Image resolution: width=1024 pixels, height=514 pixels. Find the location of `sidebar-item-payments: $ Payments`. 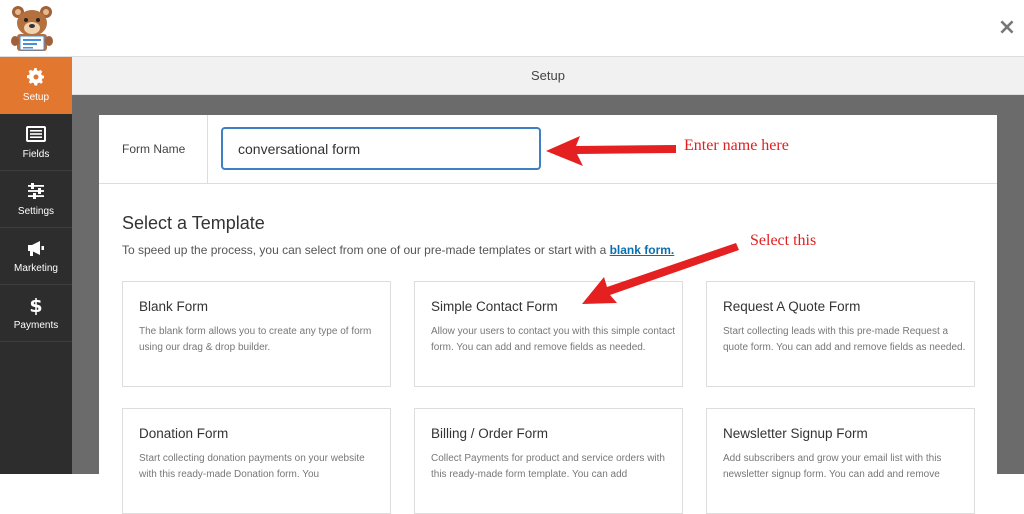

sidebar-item-payments: $ Payments is located at coordinates (36, 313).